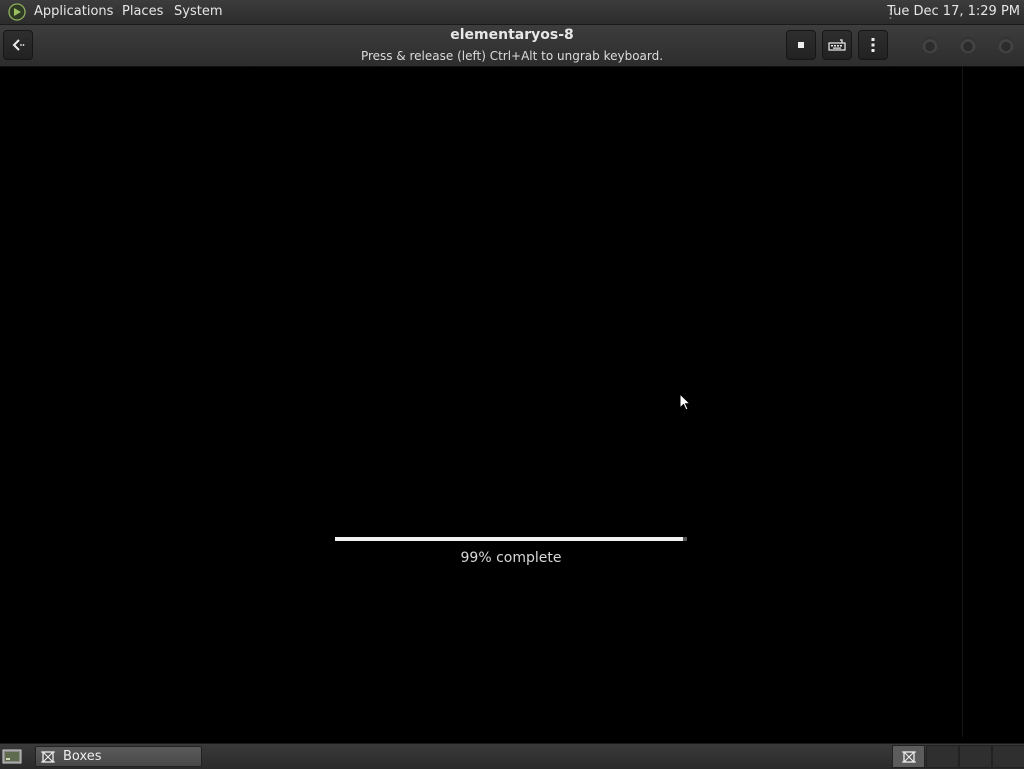  Describe the element at coordinates (17, 12) in the screenshot. I see `mate-logo-icon` at that location.